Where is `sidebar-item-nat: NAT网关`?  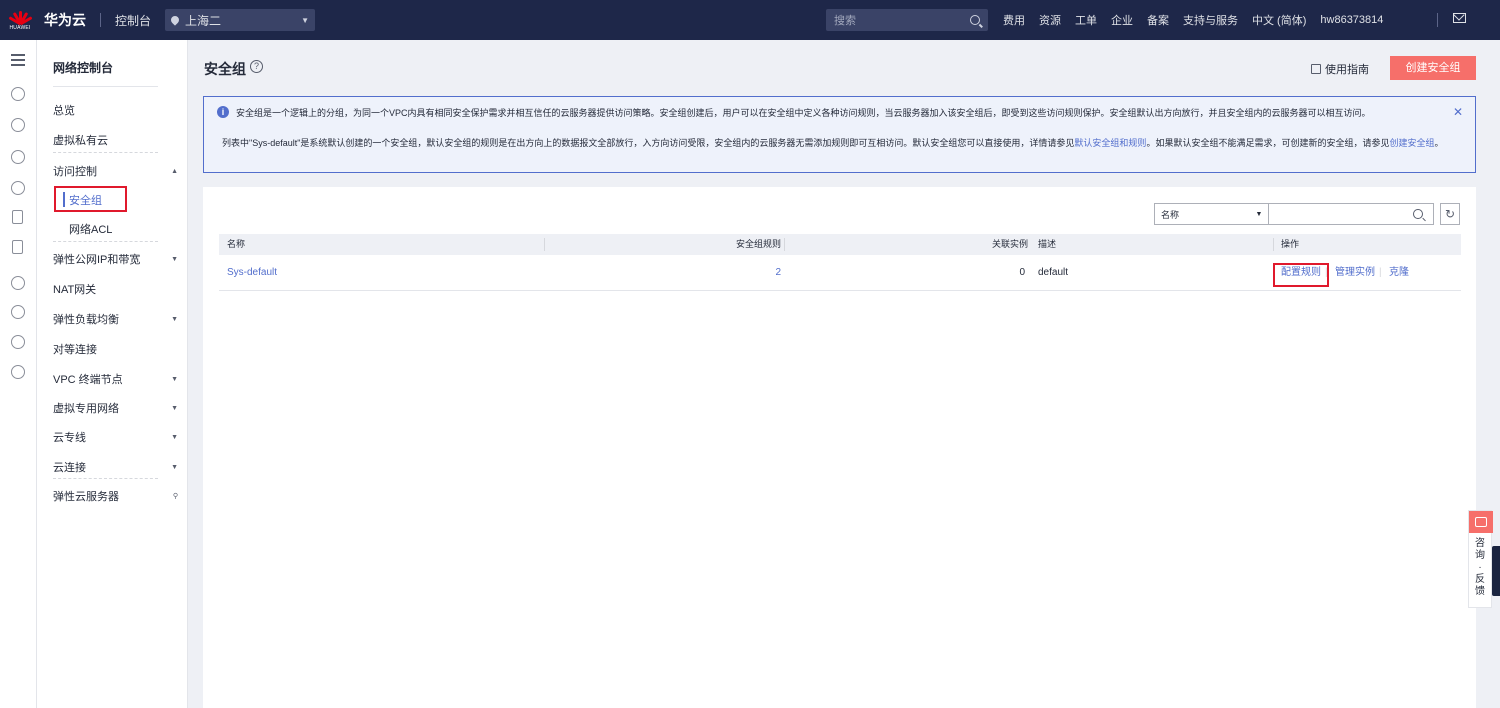
sidebar-item-nat: NAT网关 is located at coordinates (115, 289).